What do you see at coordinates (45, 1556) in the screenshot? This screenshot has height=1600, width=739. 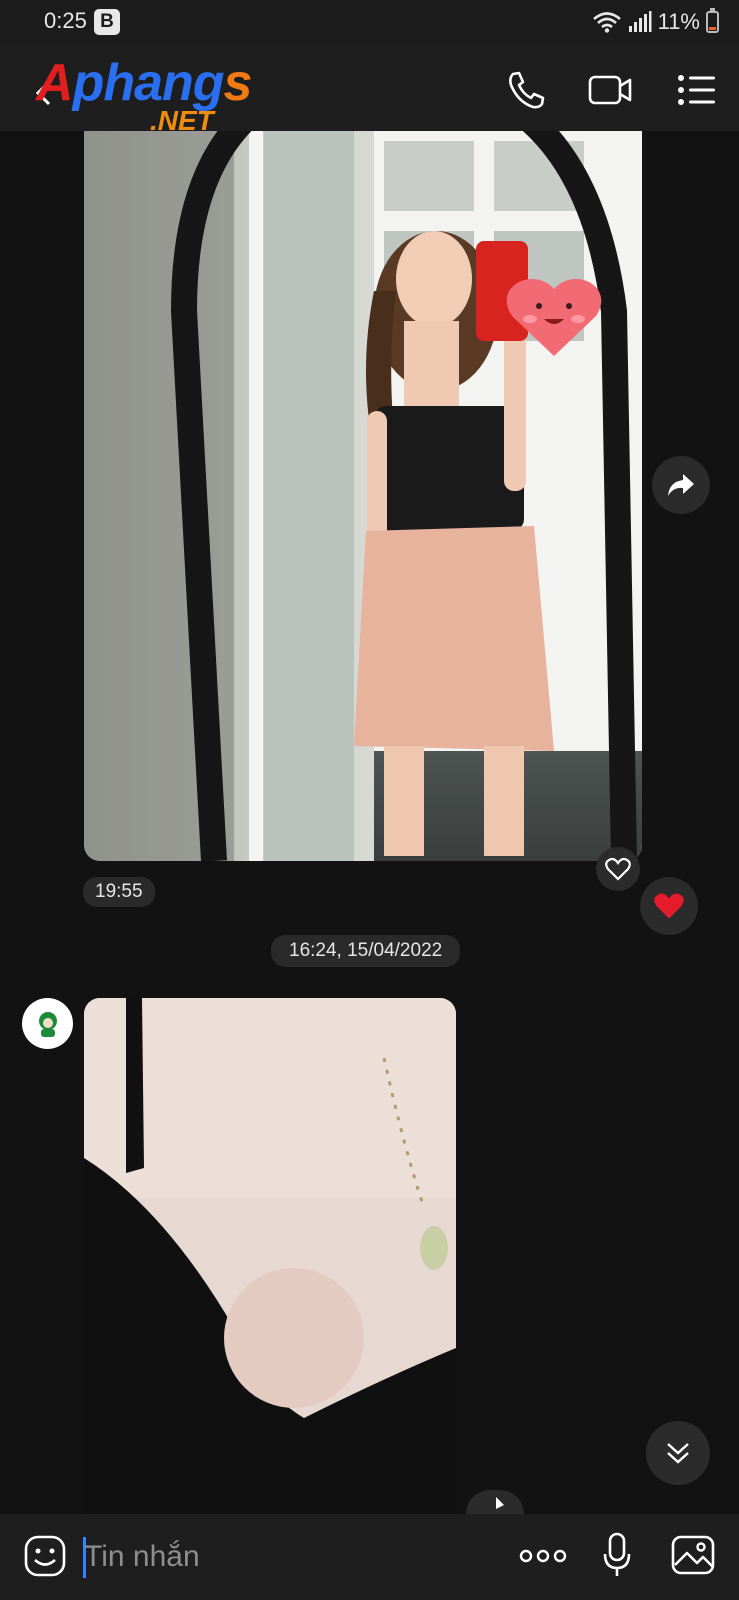 I see `emoji-icon` at bounding box center [45, 1556].